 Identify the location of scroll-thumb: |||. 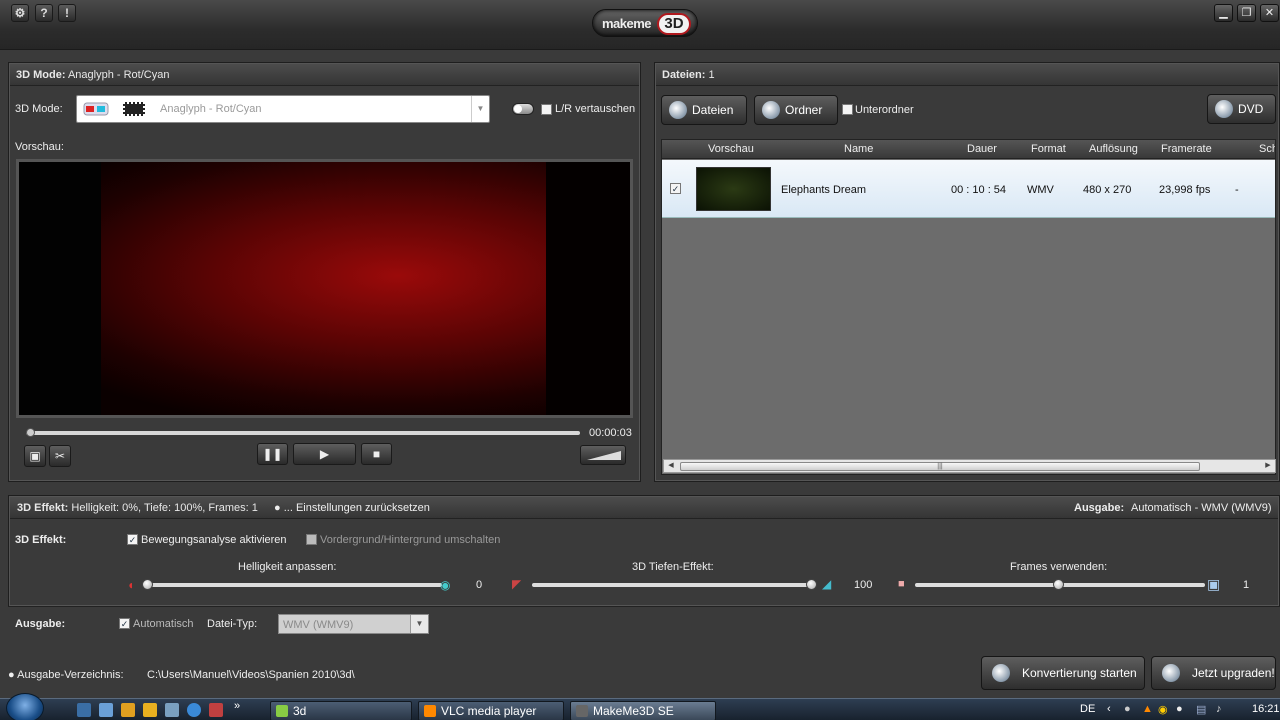
(940, 466).